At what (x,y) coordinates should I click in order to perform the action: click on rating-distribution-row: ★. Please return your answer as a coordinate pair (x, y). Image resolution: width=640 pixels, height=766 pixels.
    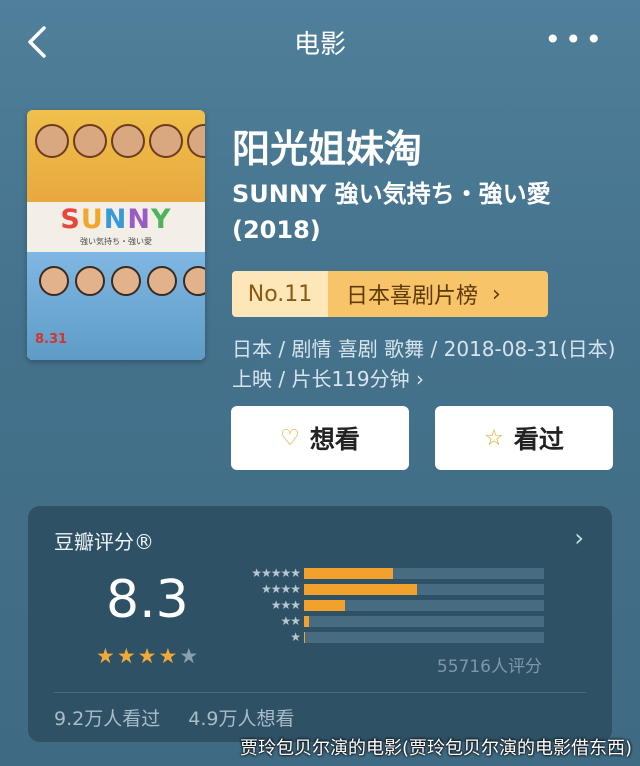
    Looking at the image, I should click on (388, 637).